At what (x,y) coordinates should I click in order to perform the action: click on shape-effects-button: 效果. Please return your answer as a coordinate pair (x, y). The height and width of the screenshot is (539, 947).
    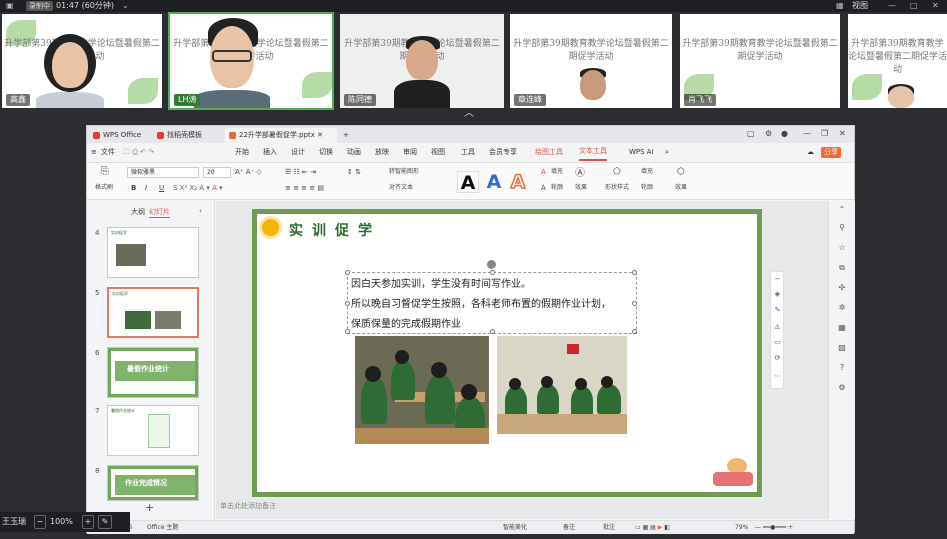
    Looking at the image, I should click on (681, 188).